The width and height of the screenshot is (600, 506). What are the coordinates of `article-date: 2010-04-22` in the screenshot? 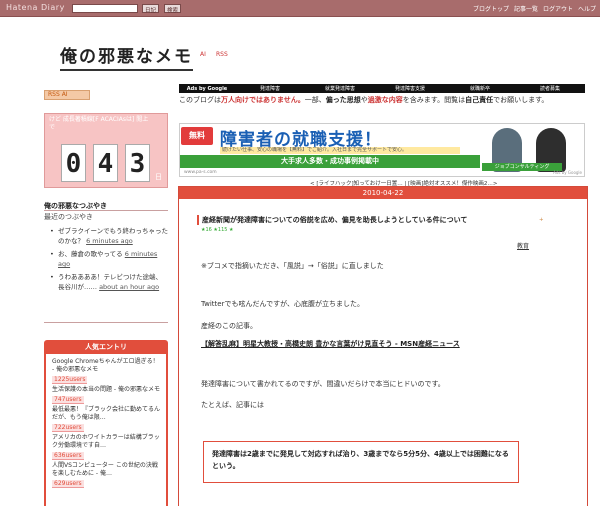 It's located at (383, 193).